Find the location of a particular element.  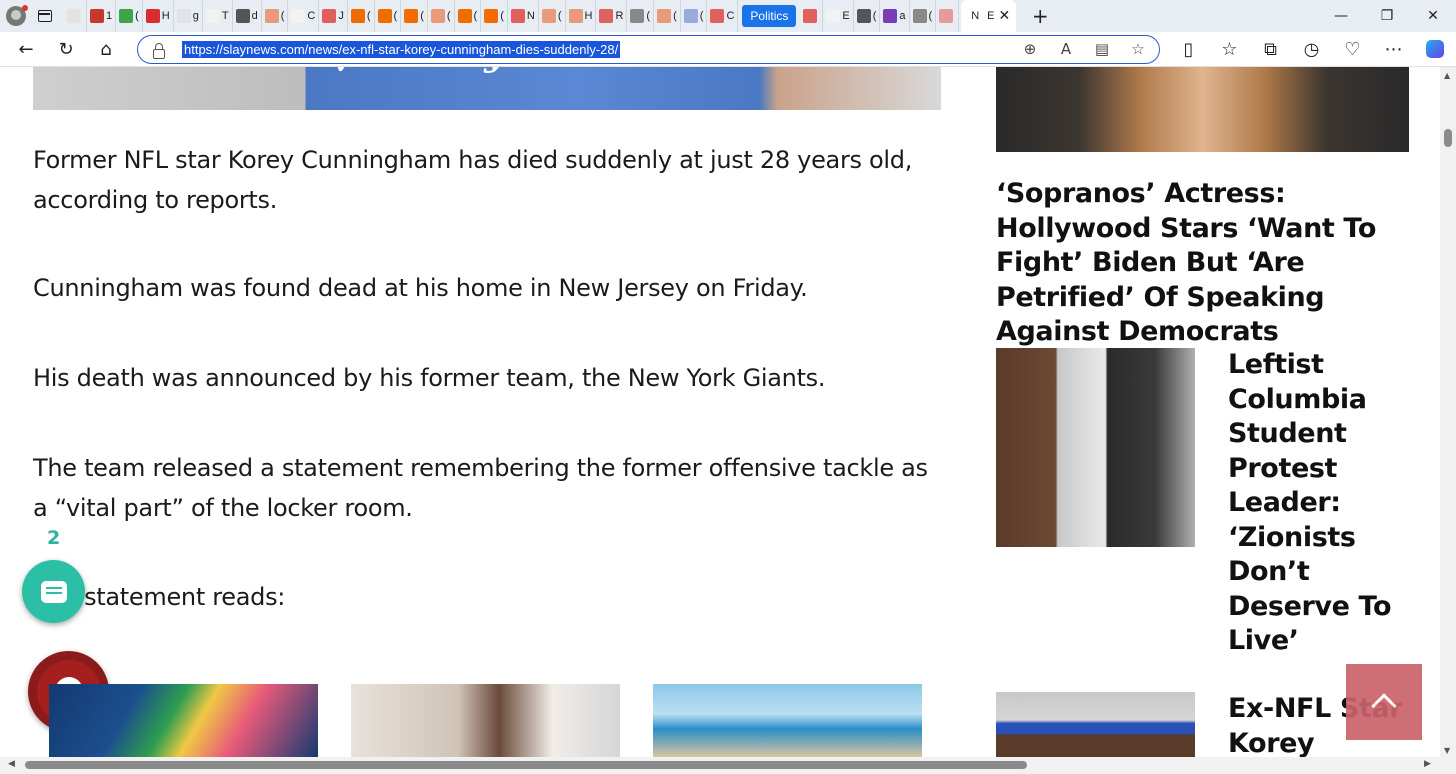

swoosh-logo: ✓ is located at coordinates (345, 74).